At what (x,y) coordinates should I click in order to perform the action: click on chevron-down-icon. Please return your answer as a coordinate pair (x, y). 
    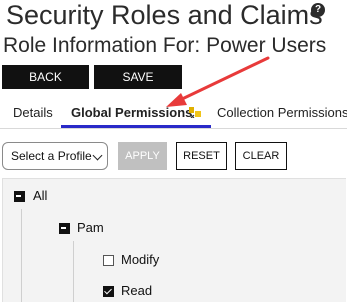
    Looking at the image, I should click on (97, 155).